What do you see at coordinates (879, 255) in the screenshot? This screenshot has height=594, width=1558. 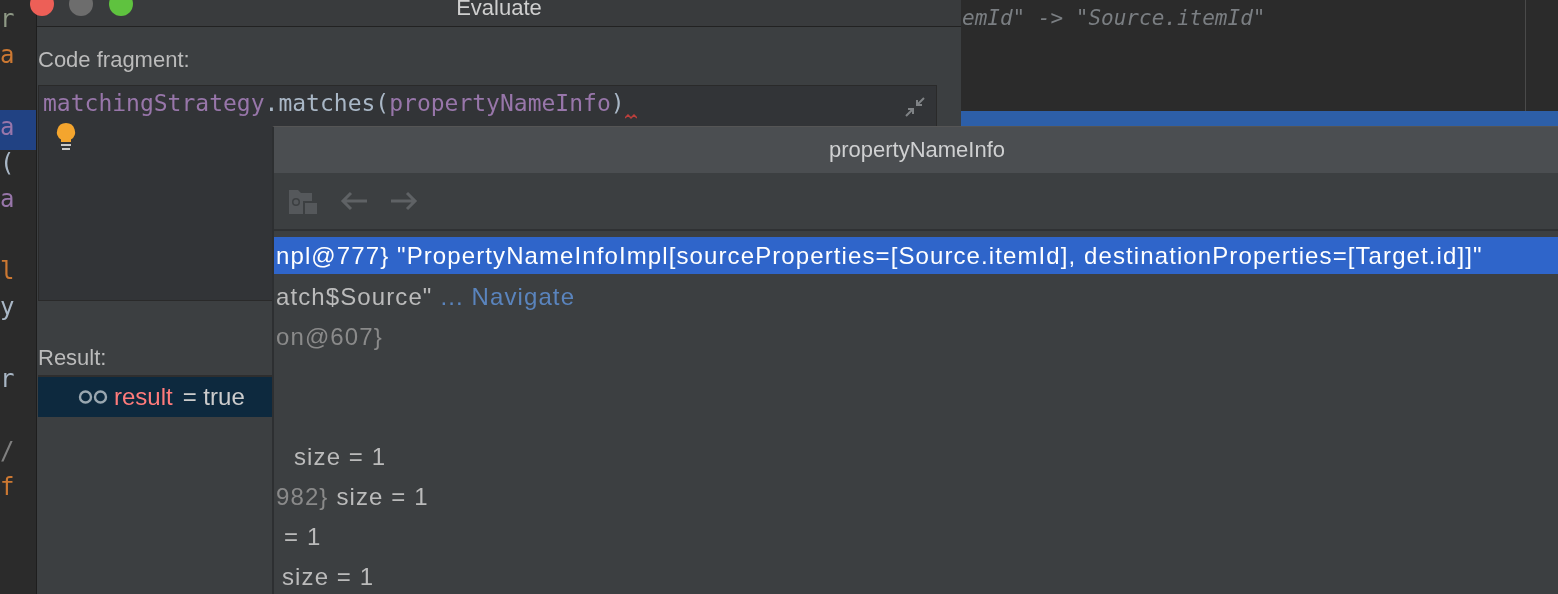 I see `value-text: npl@777} "PropertyNameInfoImpl[sourceProperties=[Source.itemId], destinationProperties=[Target.id]]"` at bounding box center [879, 255].